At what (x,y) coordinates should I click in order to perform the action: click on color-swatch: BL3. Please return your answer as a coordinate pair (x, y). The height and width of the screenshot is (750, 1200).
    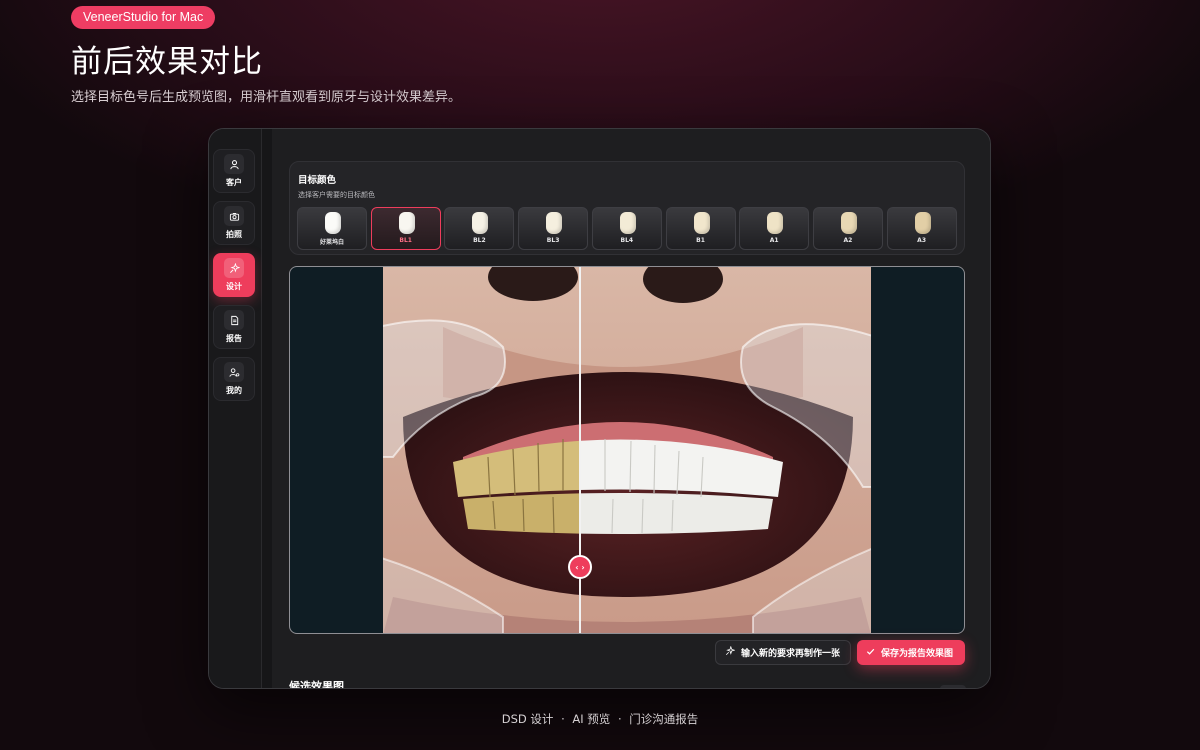
    Looking at the image, I should click on (553, 228).